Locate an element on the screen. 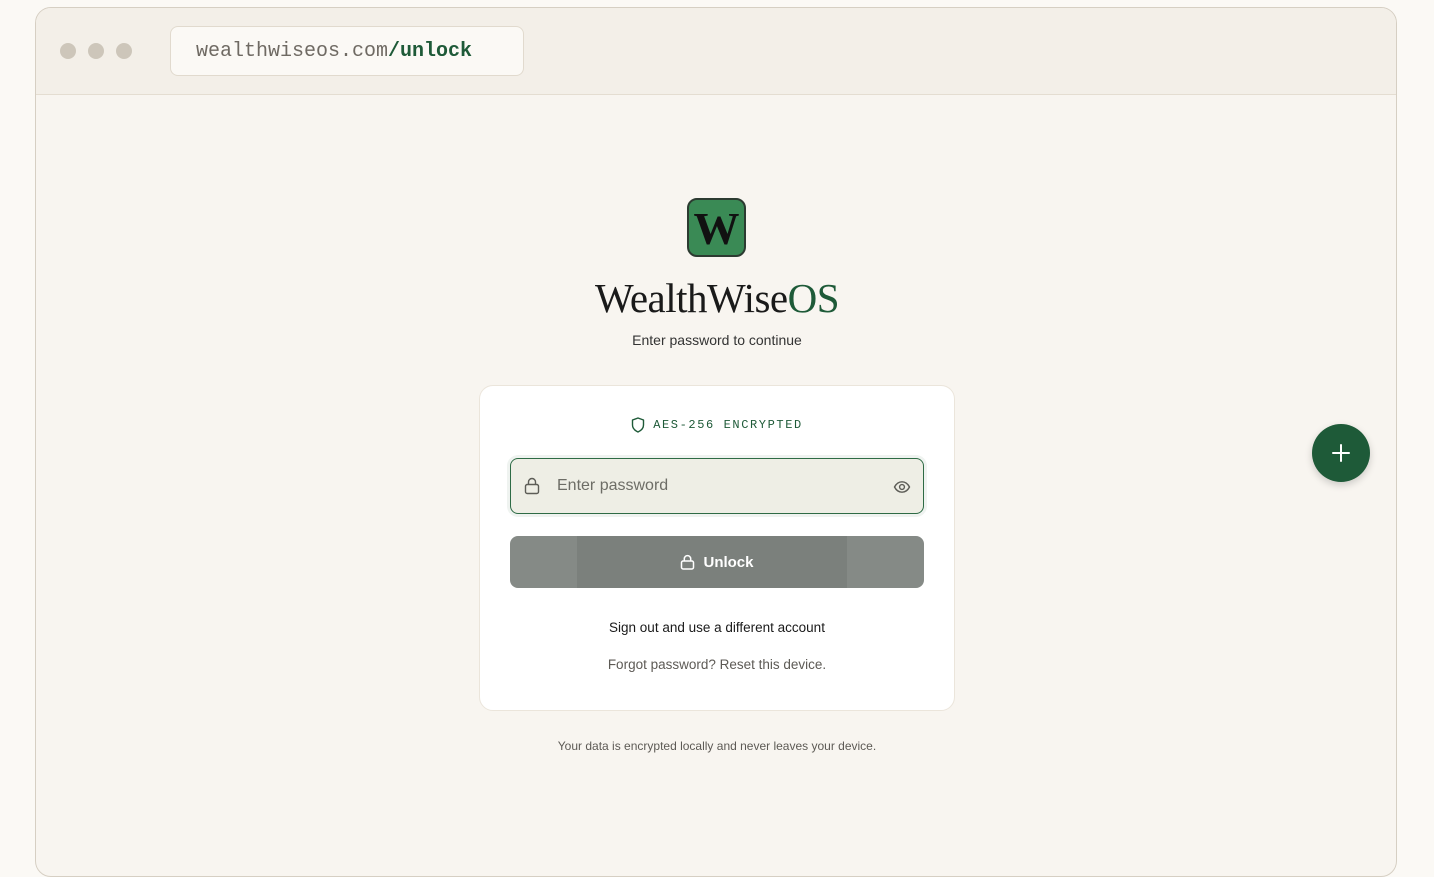  address-bar: wealthwiseos.com/unlock is located at coordinates (347, 51).